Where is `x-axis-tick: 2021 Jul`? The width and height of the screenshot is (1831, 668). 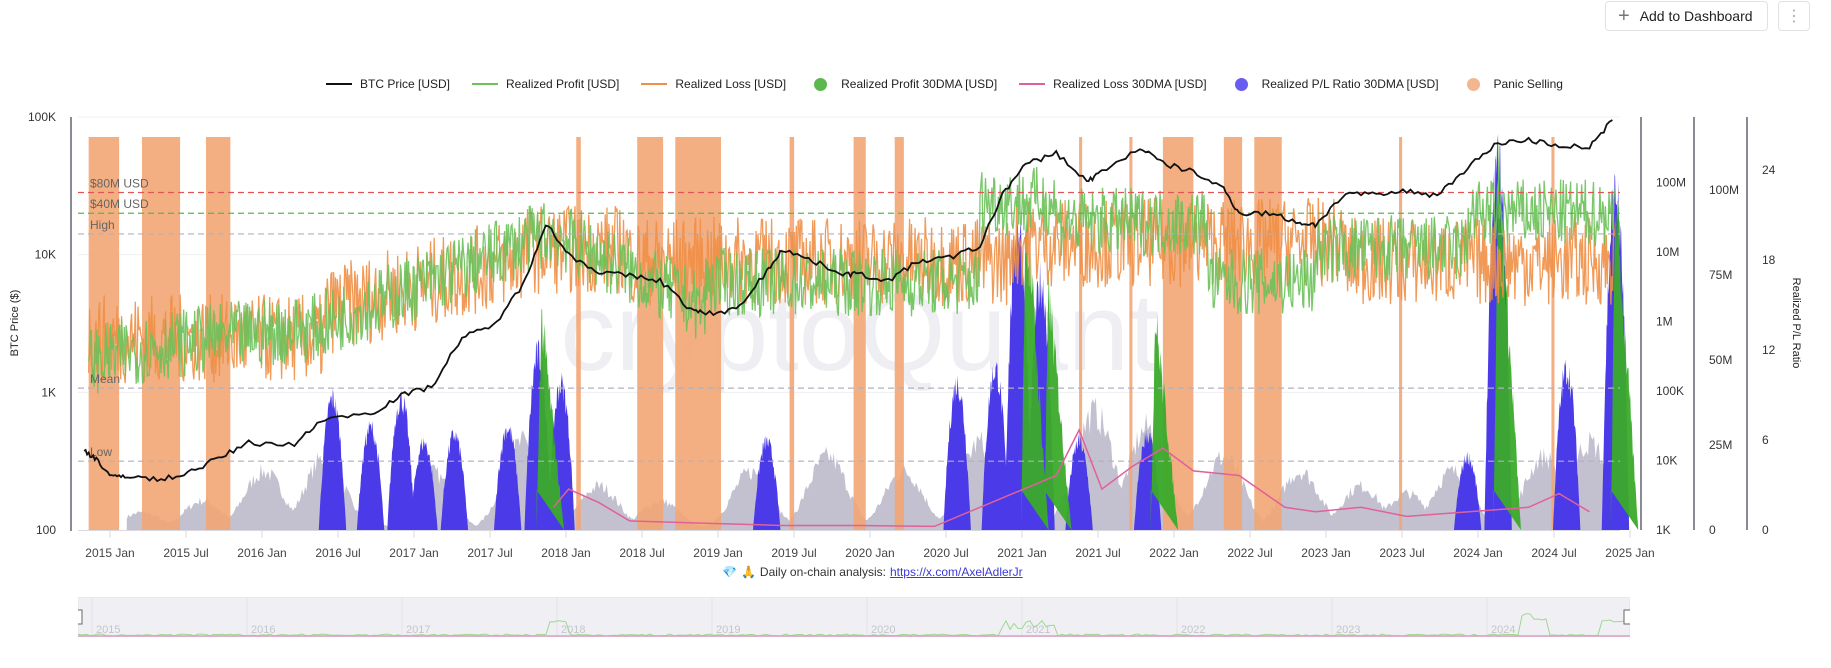
x-axis-tick: 2021 Jul is located at coordinates (1097, 553).